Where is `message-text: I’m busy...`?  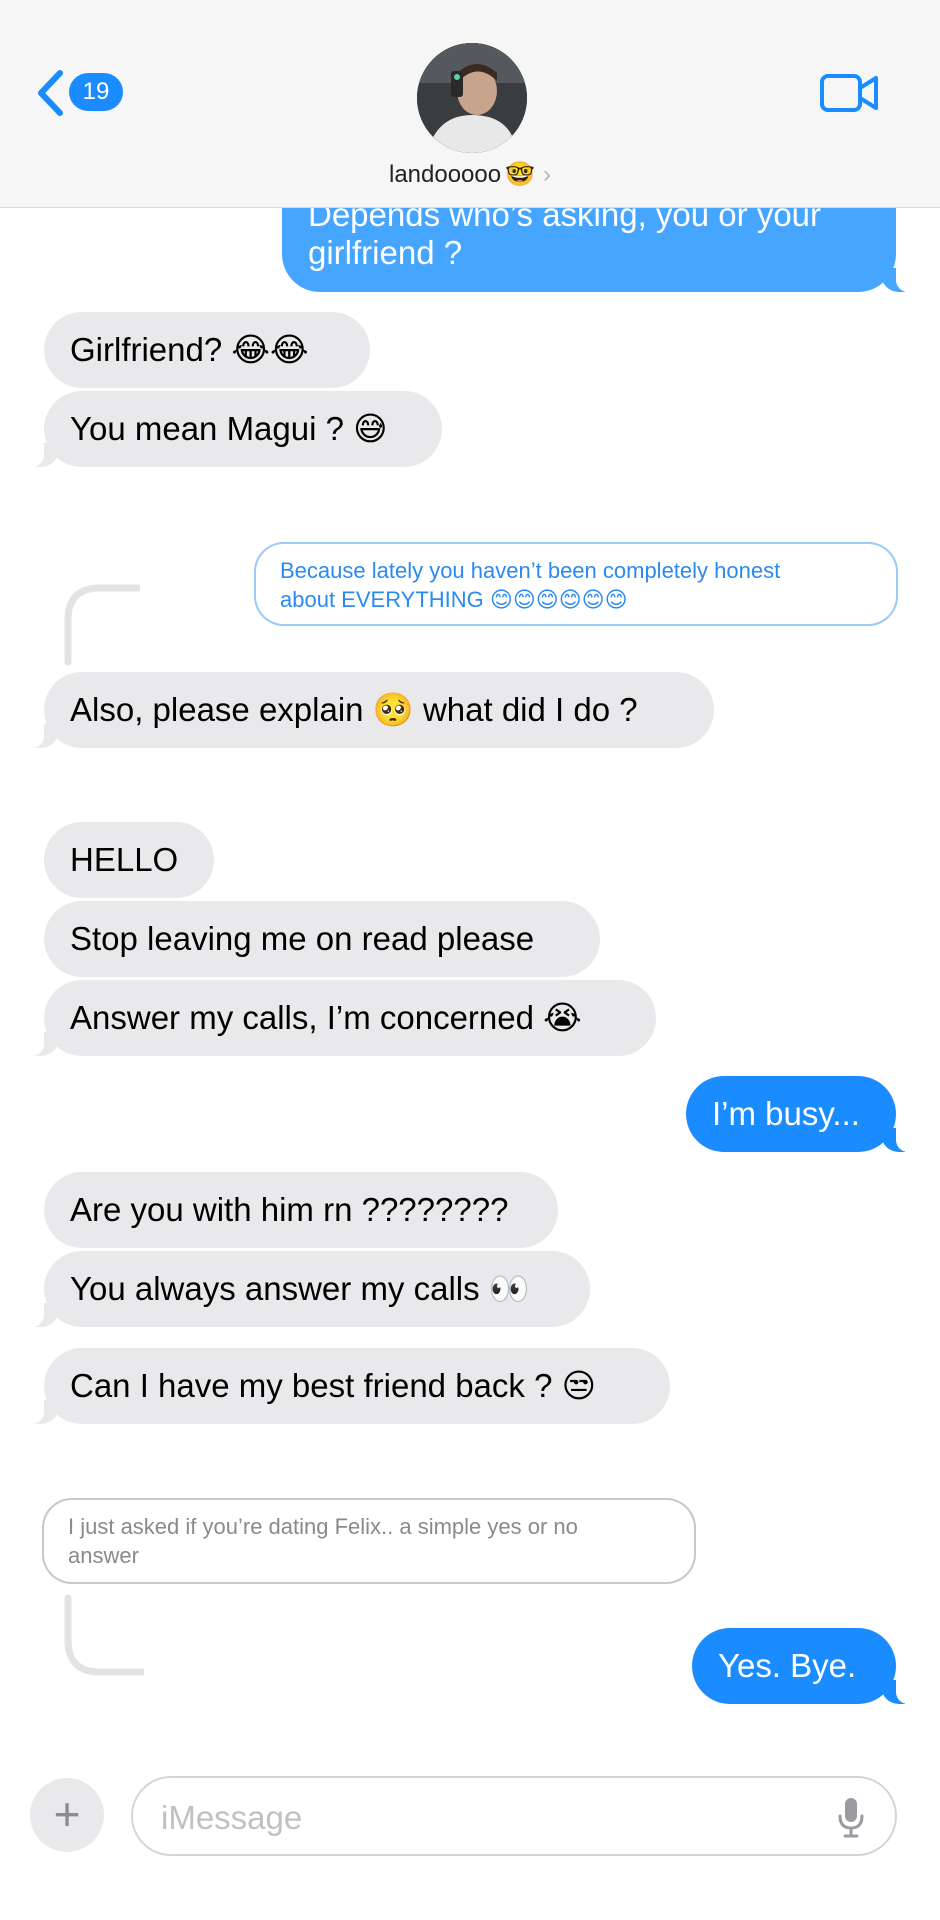
message-text: I’m busy... is located at coordinates (786, 1113).